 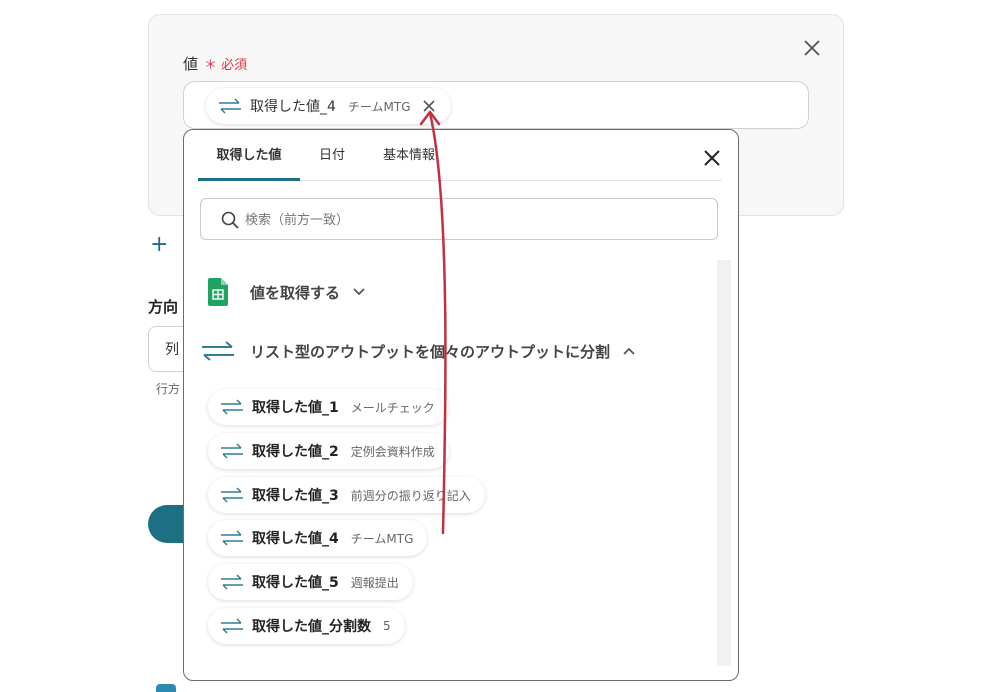 What do you see at coordinates (295, 292) in the screenshot?
I see `section-label: 値を取得する` at bounding box center [295, 292].